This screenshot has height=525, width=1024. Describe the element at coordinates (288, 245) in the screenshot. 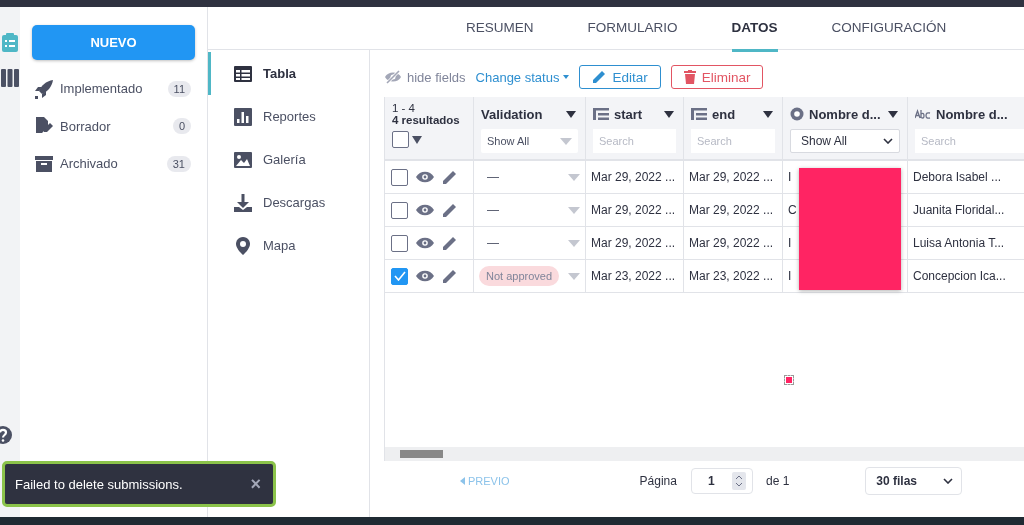

I see `view-item: Mapa` at that location.